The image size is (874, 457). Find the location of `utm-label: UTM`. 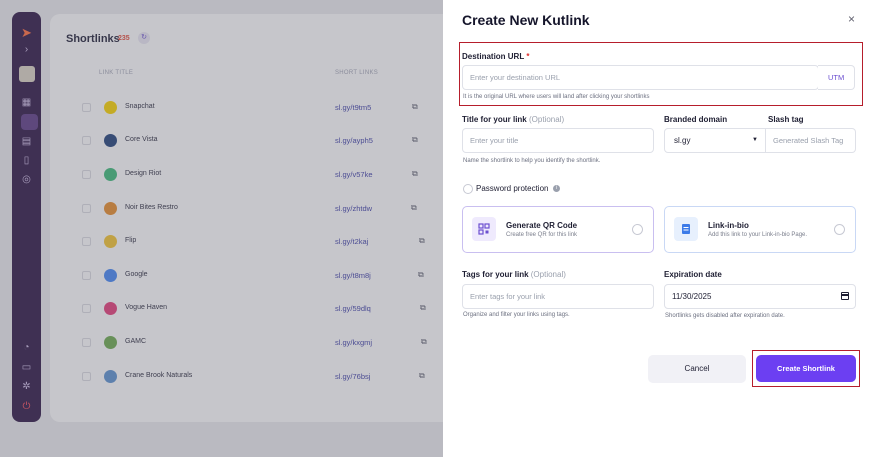

utm-label: UTM is located at coordinates (836, 77).